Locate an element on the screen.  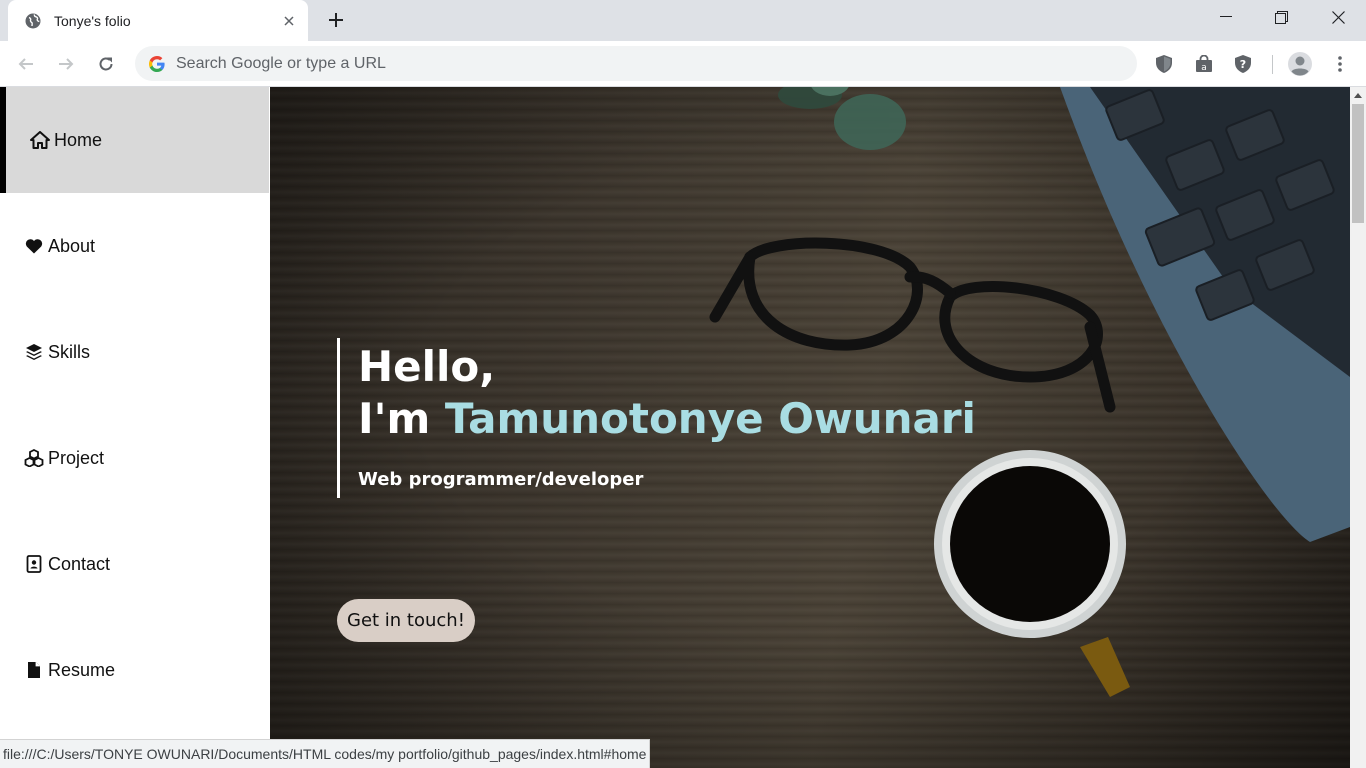
kebab-menu-icon is located at coordinates (1340, 64).